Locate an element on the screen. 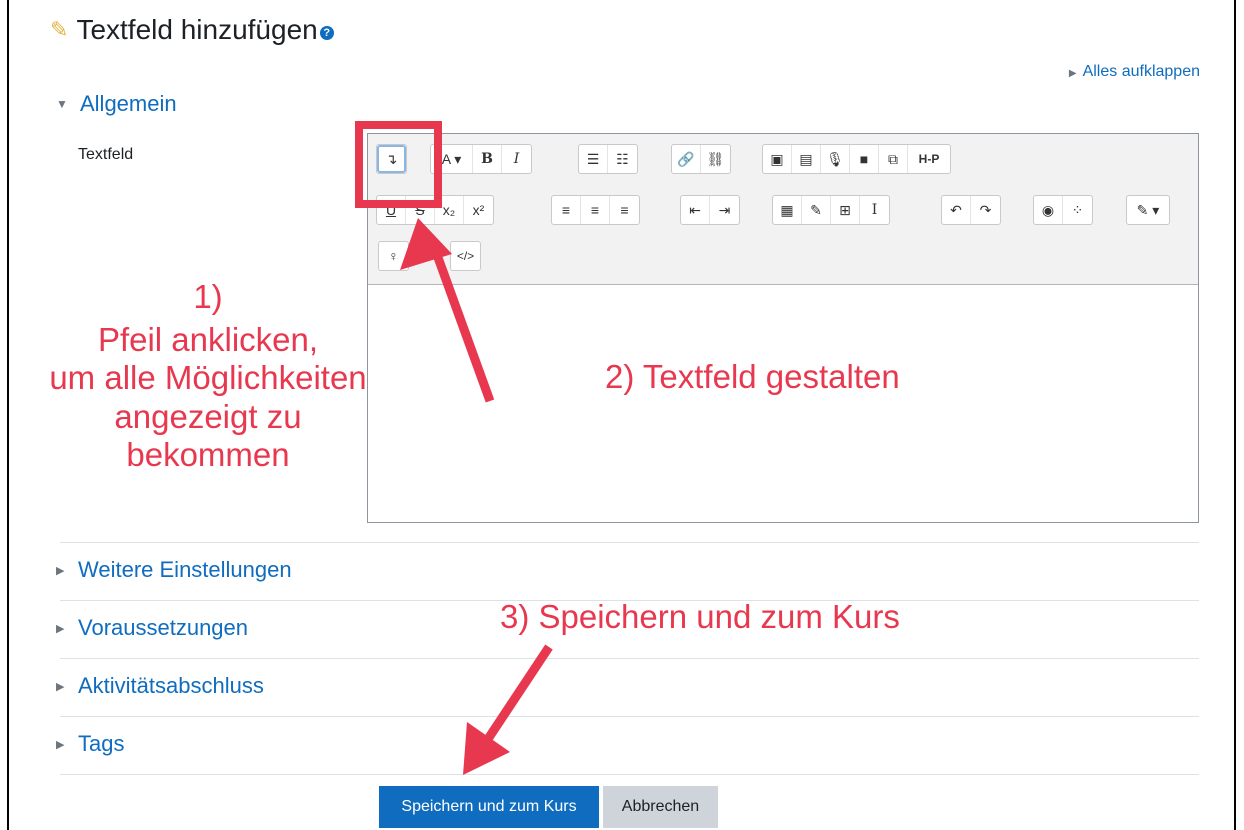  annotation-arrow-1-shaft is located at coordinates (463, 326).